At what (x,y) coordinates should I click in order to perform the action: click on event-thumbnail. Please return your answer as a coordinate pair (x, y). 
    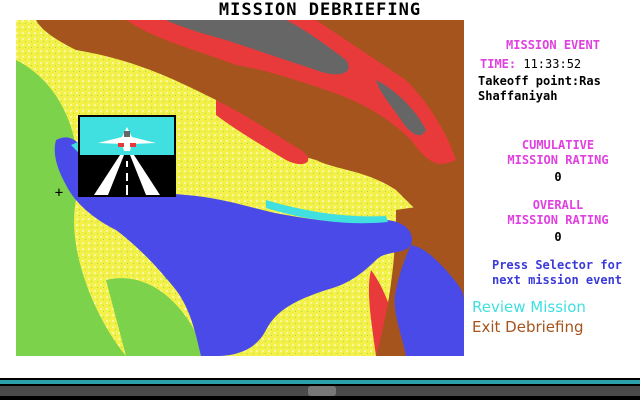
    Looking at the image, I should click on (127, 156).